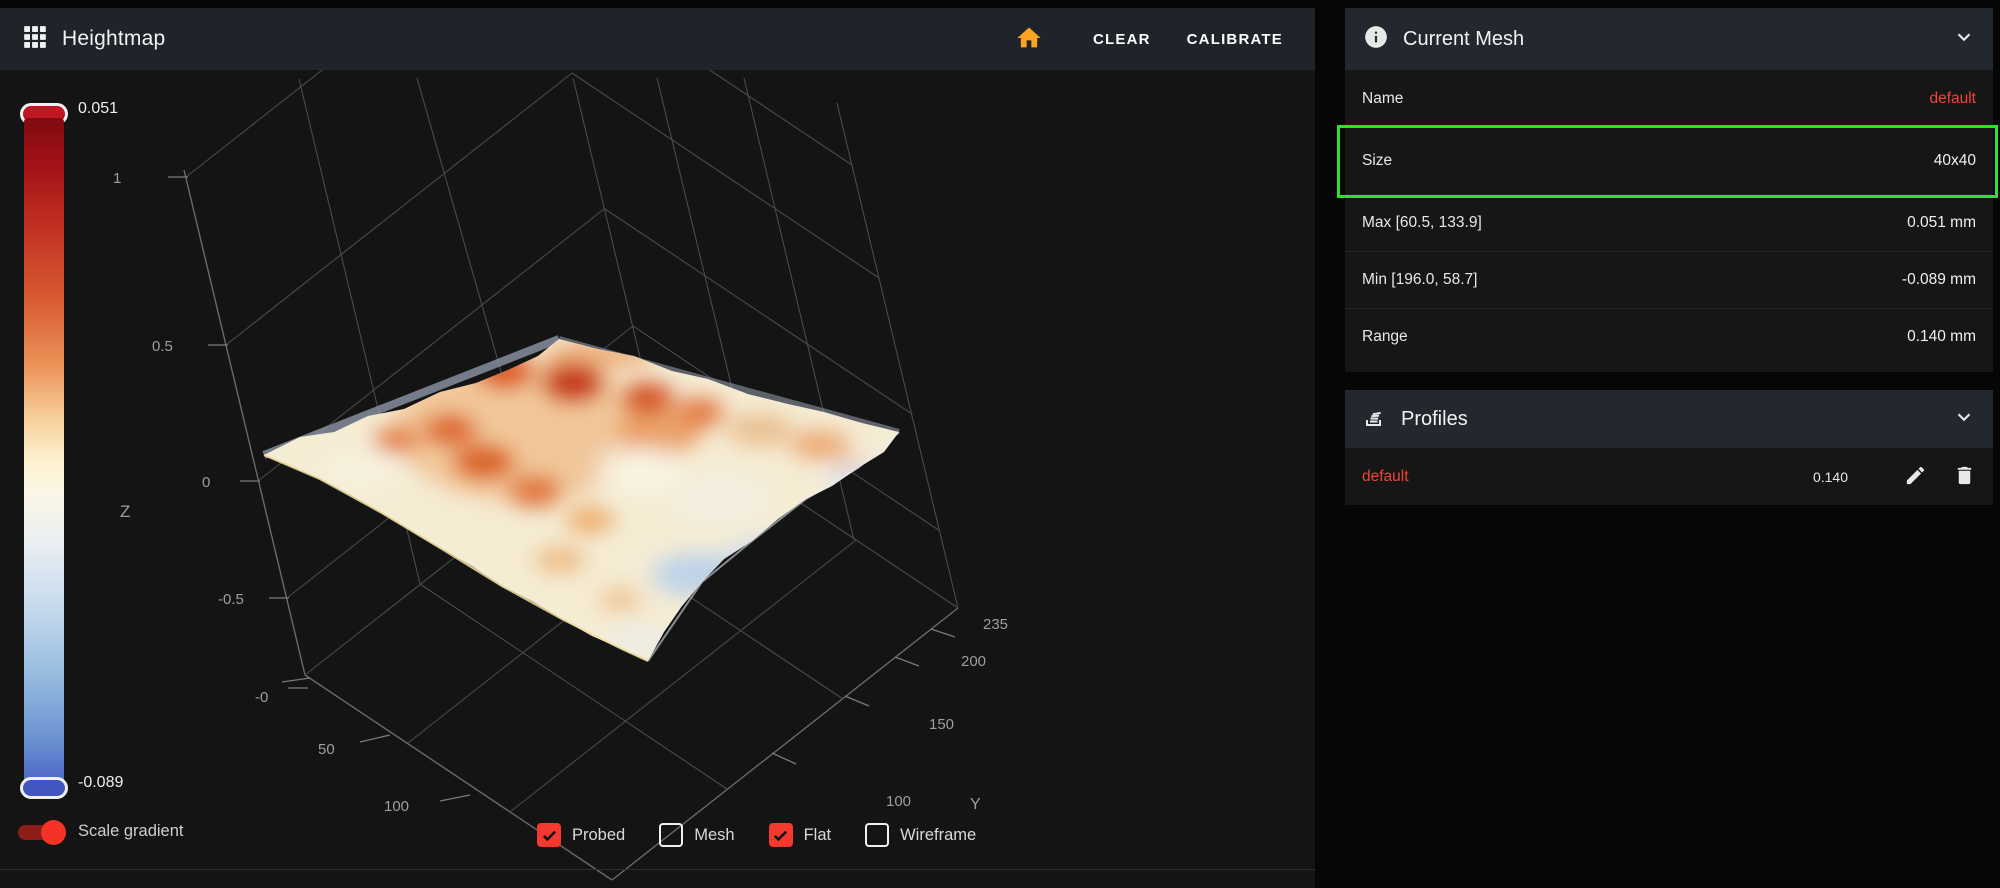 This screenshot has height=888, width=2000. What do you see at coordinates (261, 697) in the screenshot?
I see `svg-text: -0` at bounding box center [261, 697].